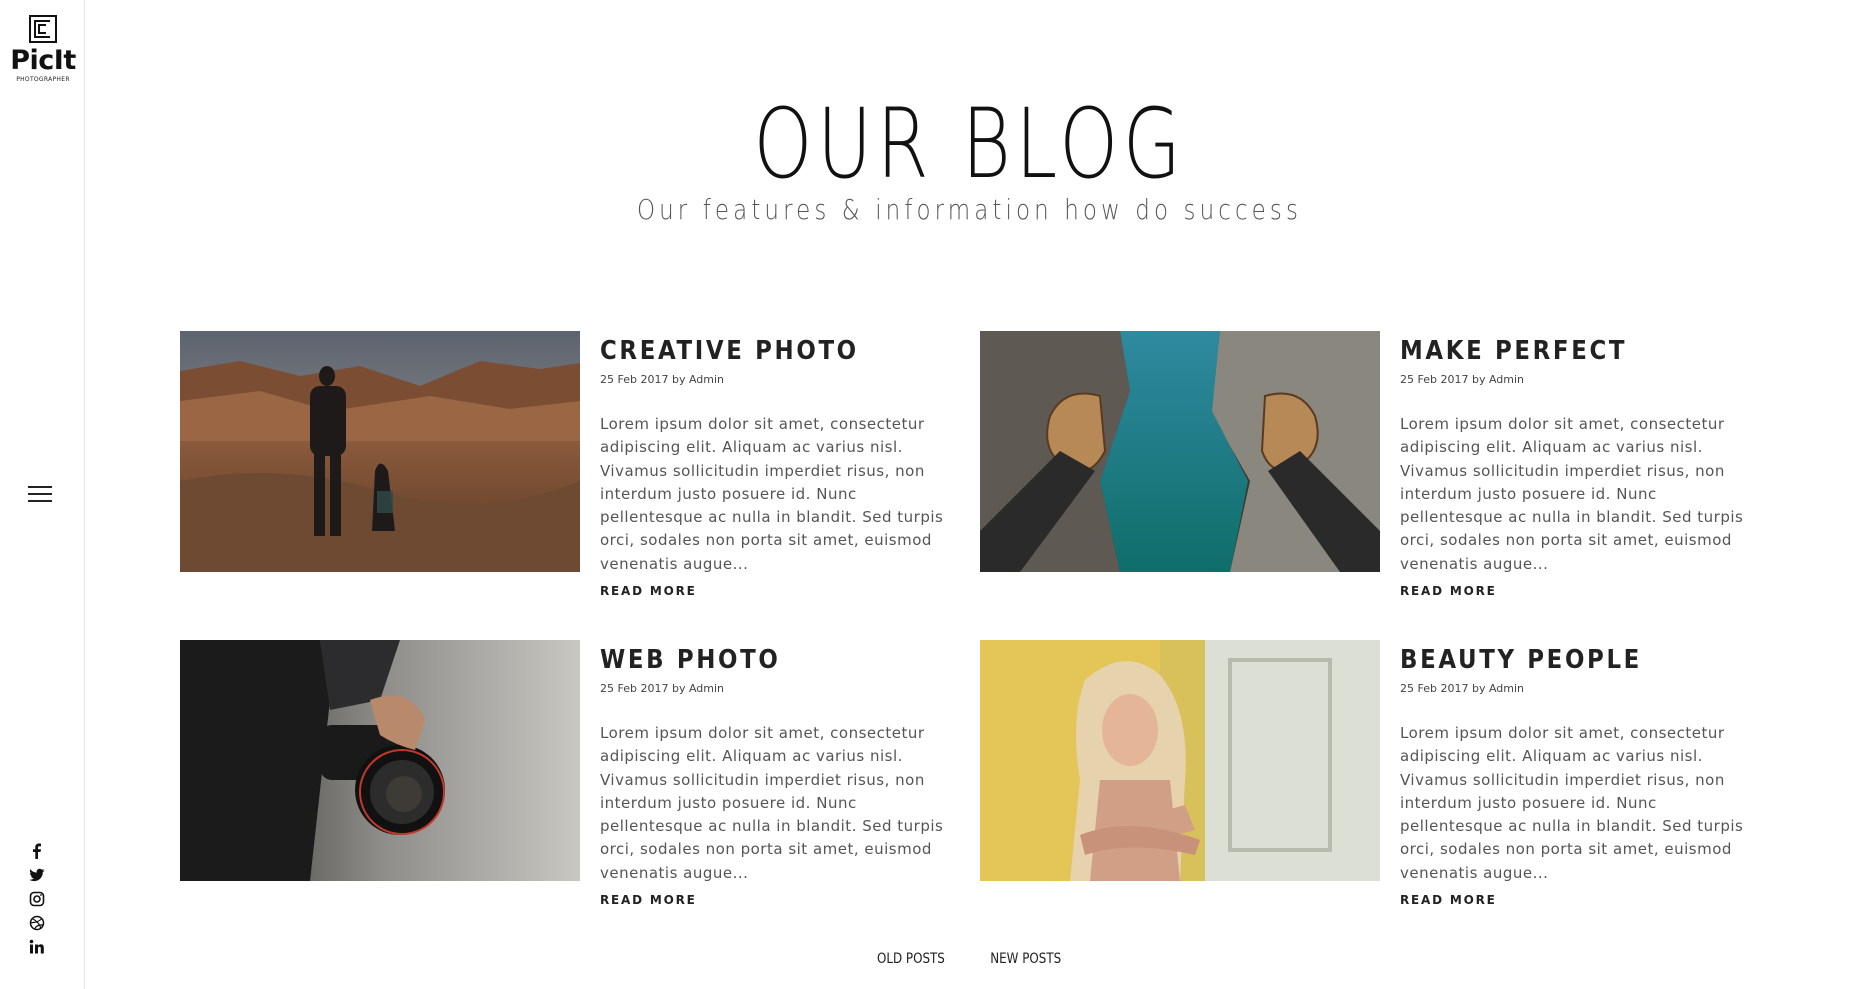  I want to click on post-image-canyon, so click(380, 451).